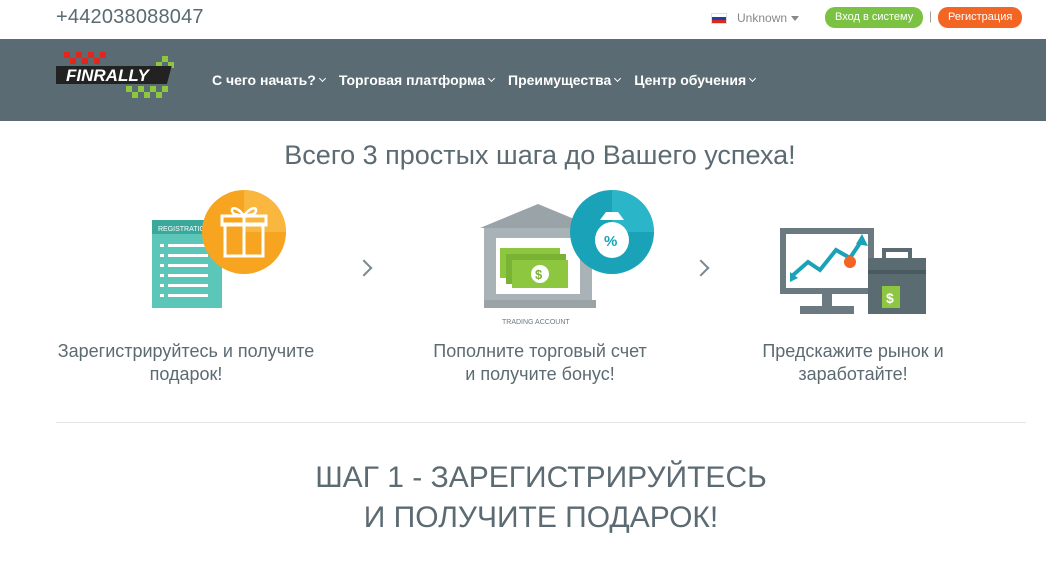  Describe the element at coordinates (536, 322) in the screenshot. I see `svg-text: TRADING ACCOUNT` at that location.